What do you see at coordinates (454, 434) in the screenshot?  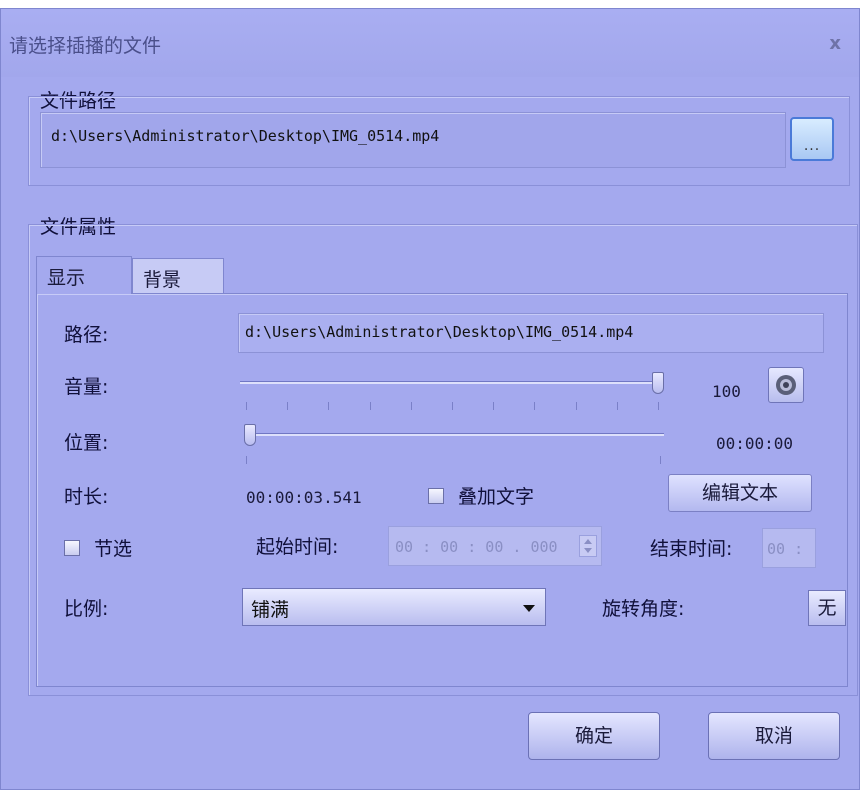 I see `position-slider-track` at bounding box center [454, 434].